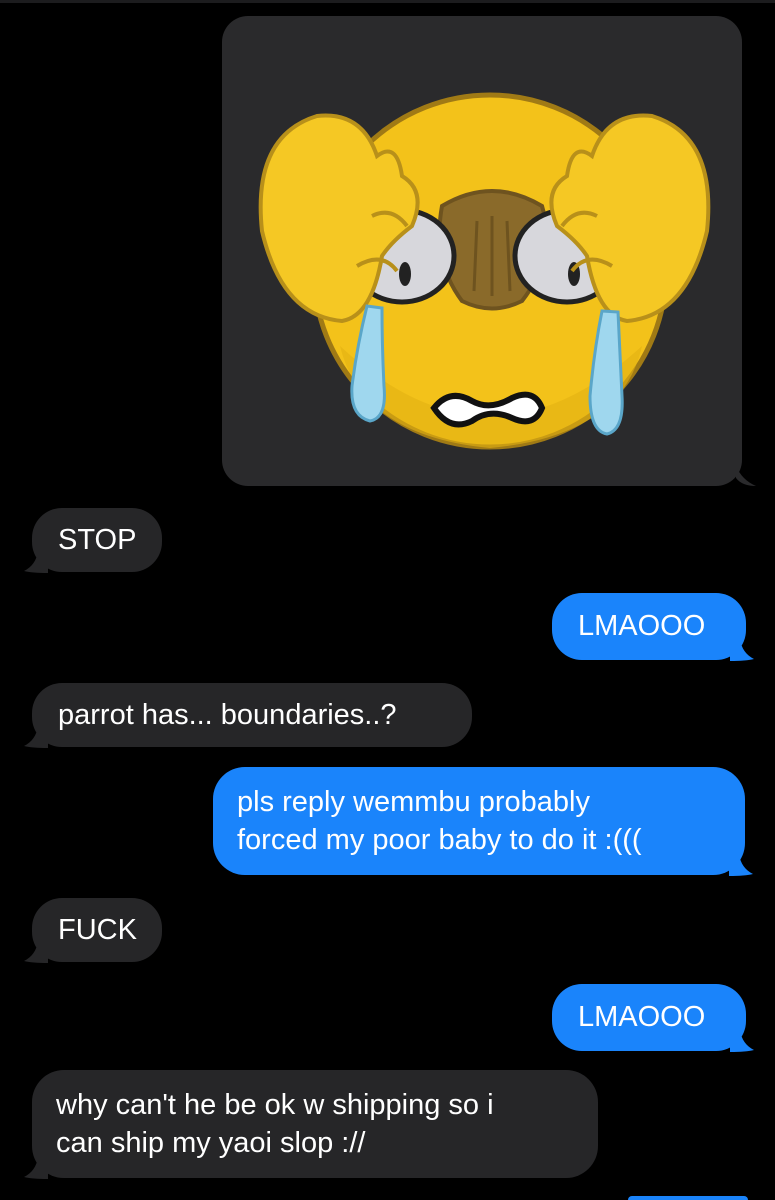 The height and width of the screenshot is (1200, 775). I want to click on message-bubble-incoming: STOP, so click(93, 540).